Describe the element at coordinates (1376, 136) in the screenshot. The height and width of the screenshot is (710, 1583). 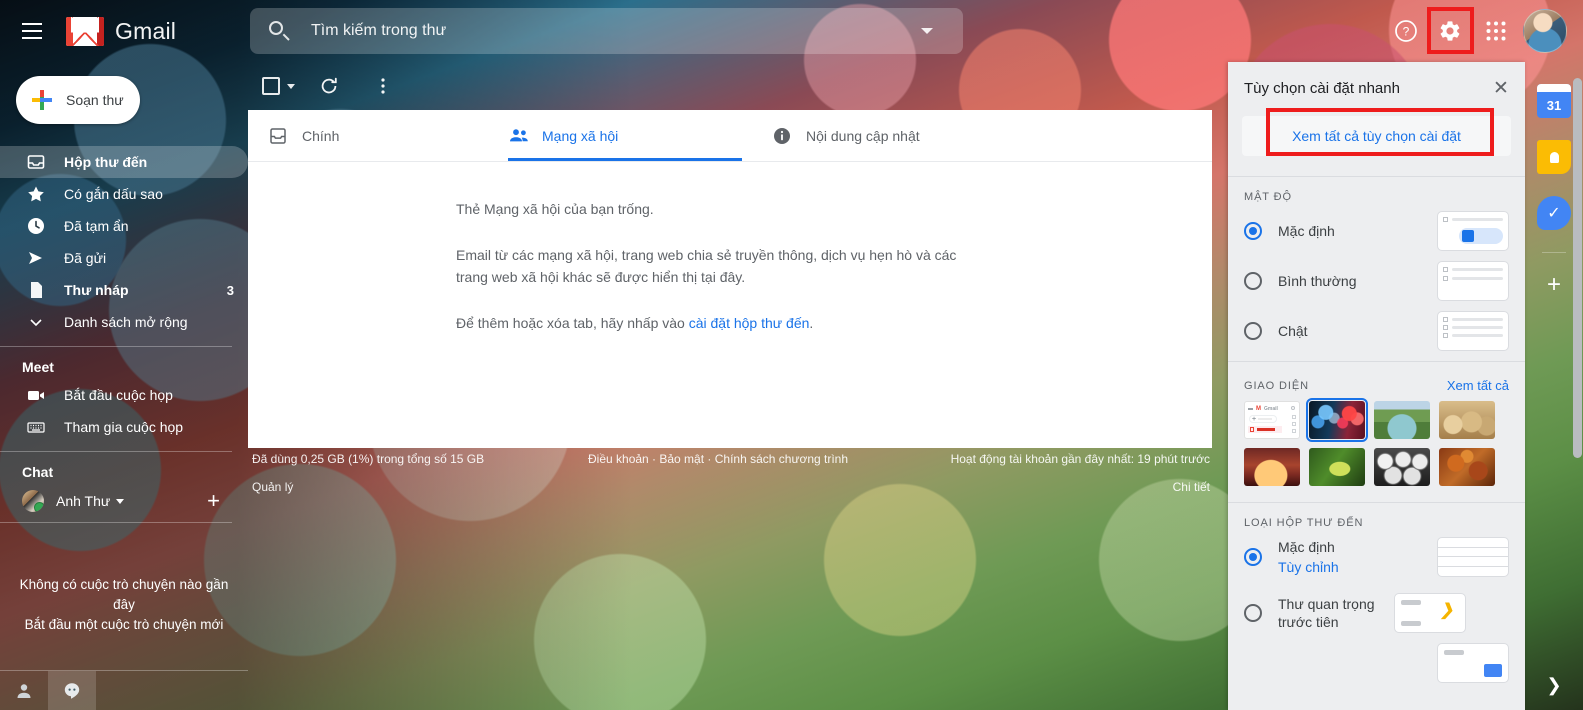
I see `view-all-settings-button: Xem tất cả tùy chọn cài đặt` at that location.